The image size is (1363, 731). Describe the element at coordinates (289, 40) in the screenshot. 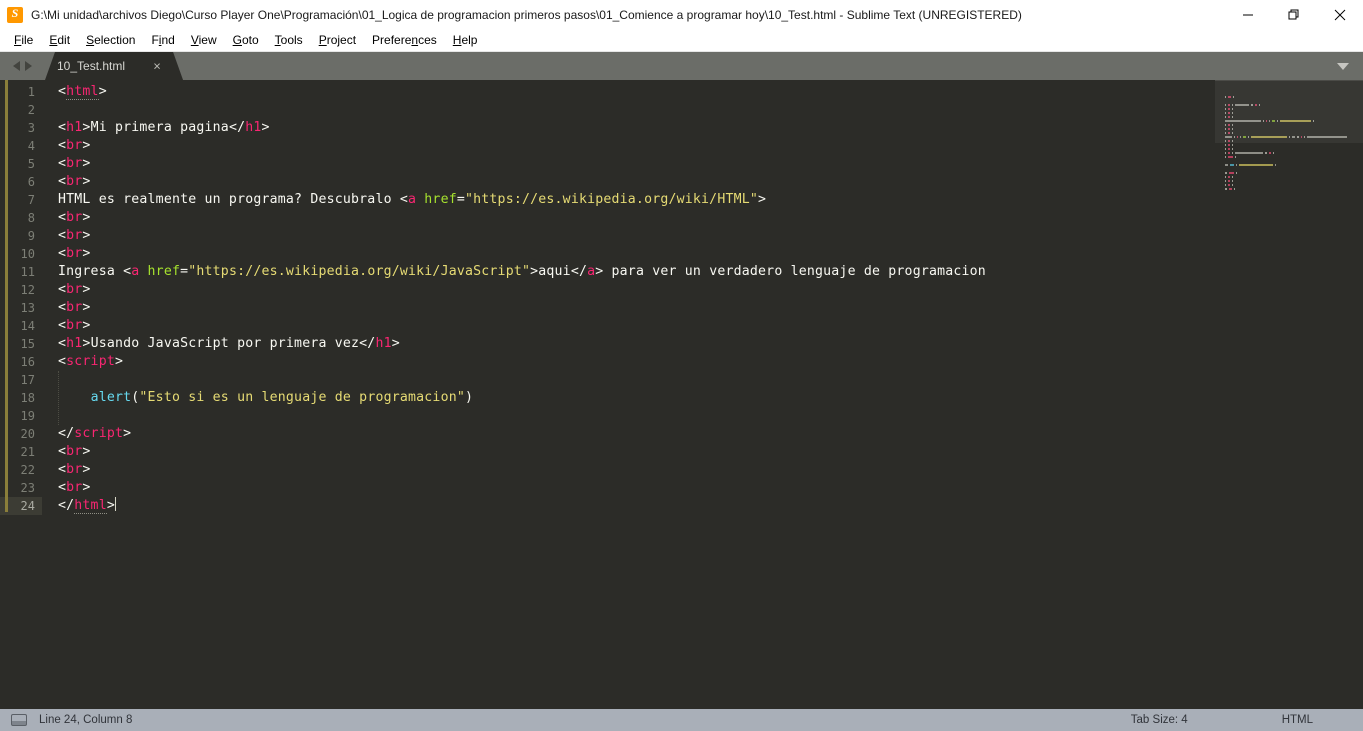

I see `menu-item-tools: Tools` at that location.